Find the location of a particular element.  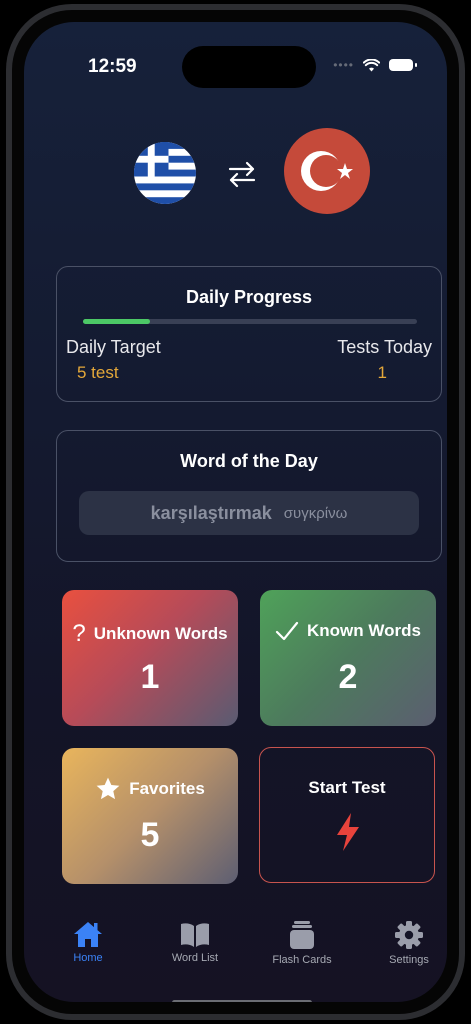

dynamic-island is located at coordinates (249, 67).